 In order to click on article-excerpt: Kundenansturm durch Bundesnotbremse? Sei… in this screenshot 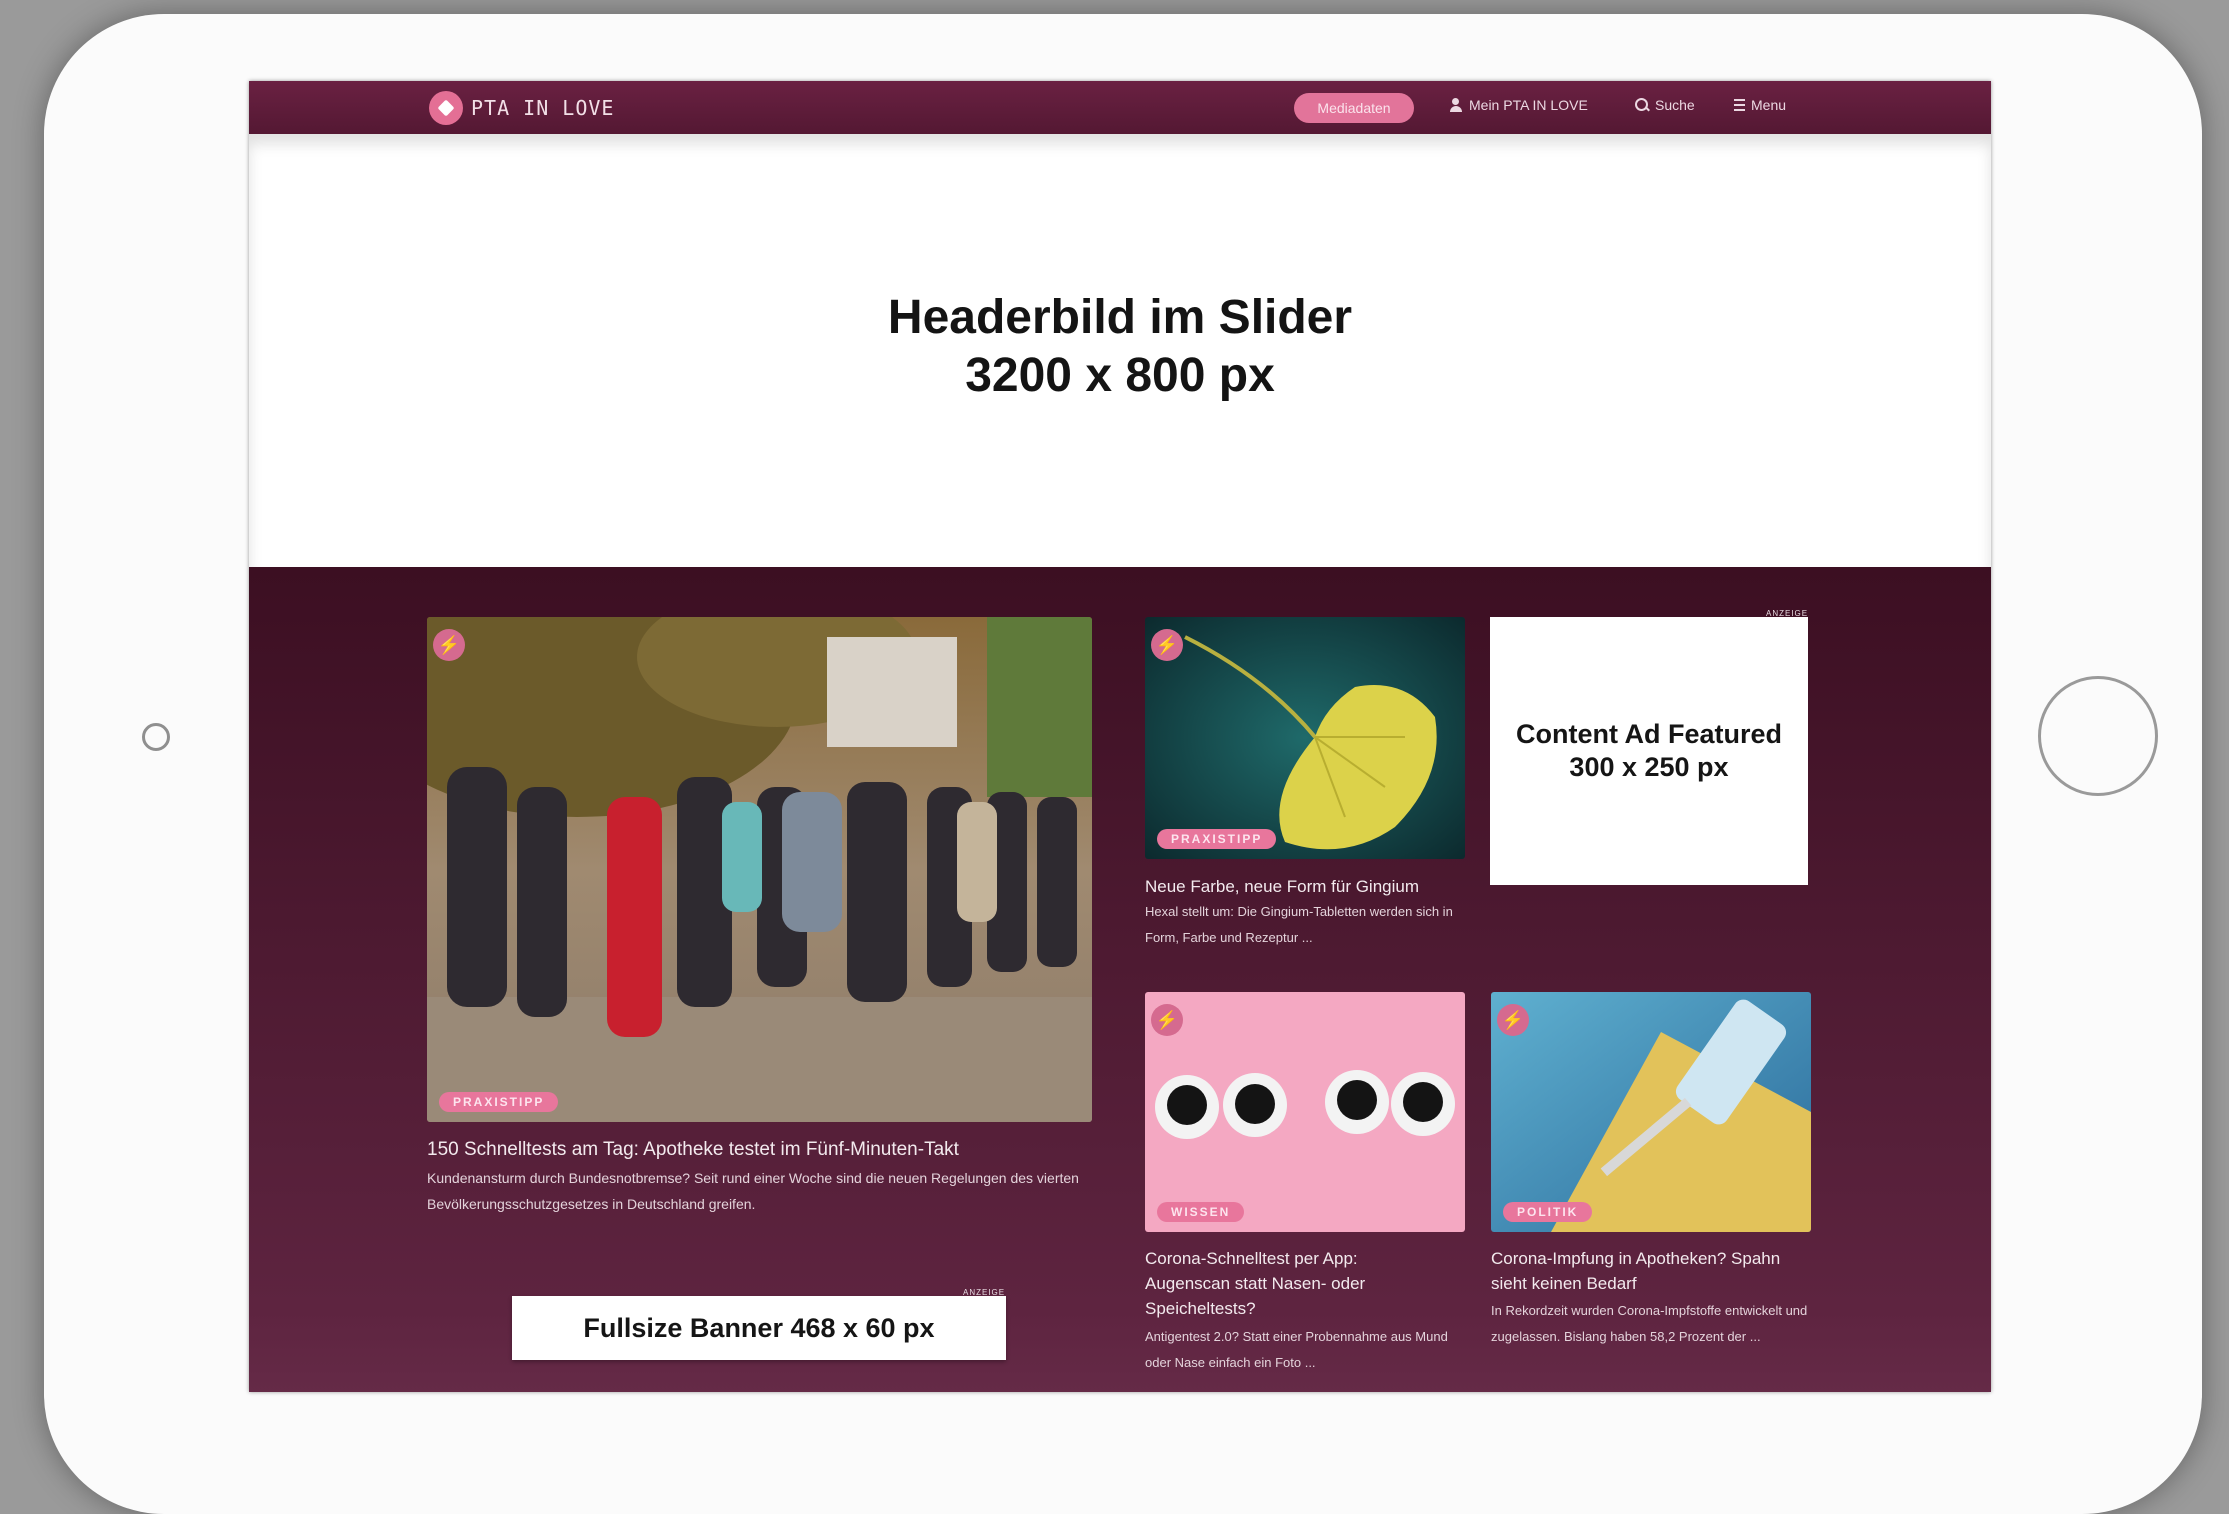, I will do `click(753, 1191)`.